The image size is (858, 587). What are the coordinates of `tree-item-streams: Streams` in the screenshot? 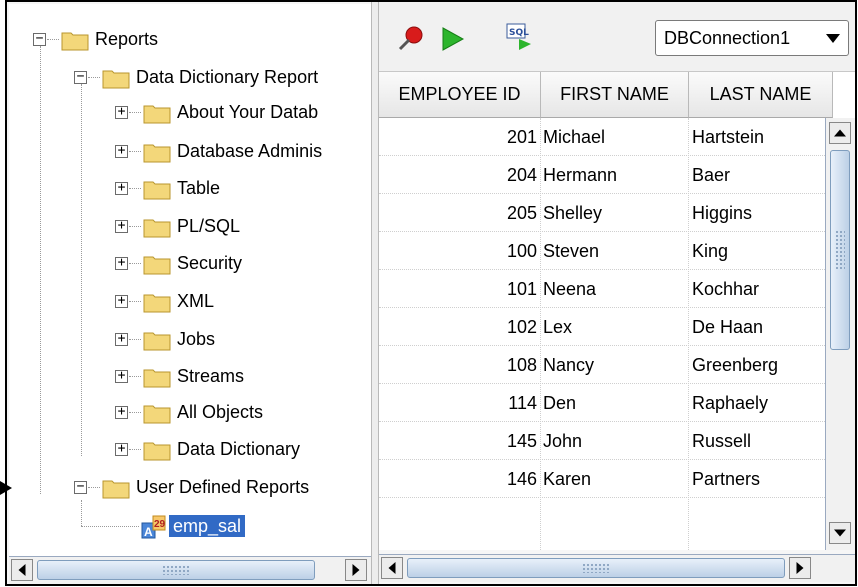 It's located at (210, 376).